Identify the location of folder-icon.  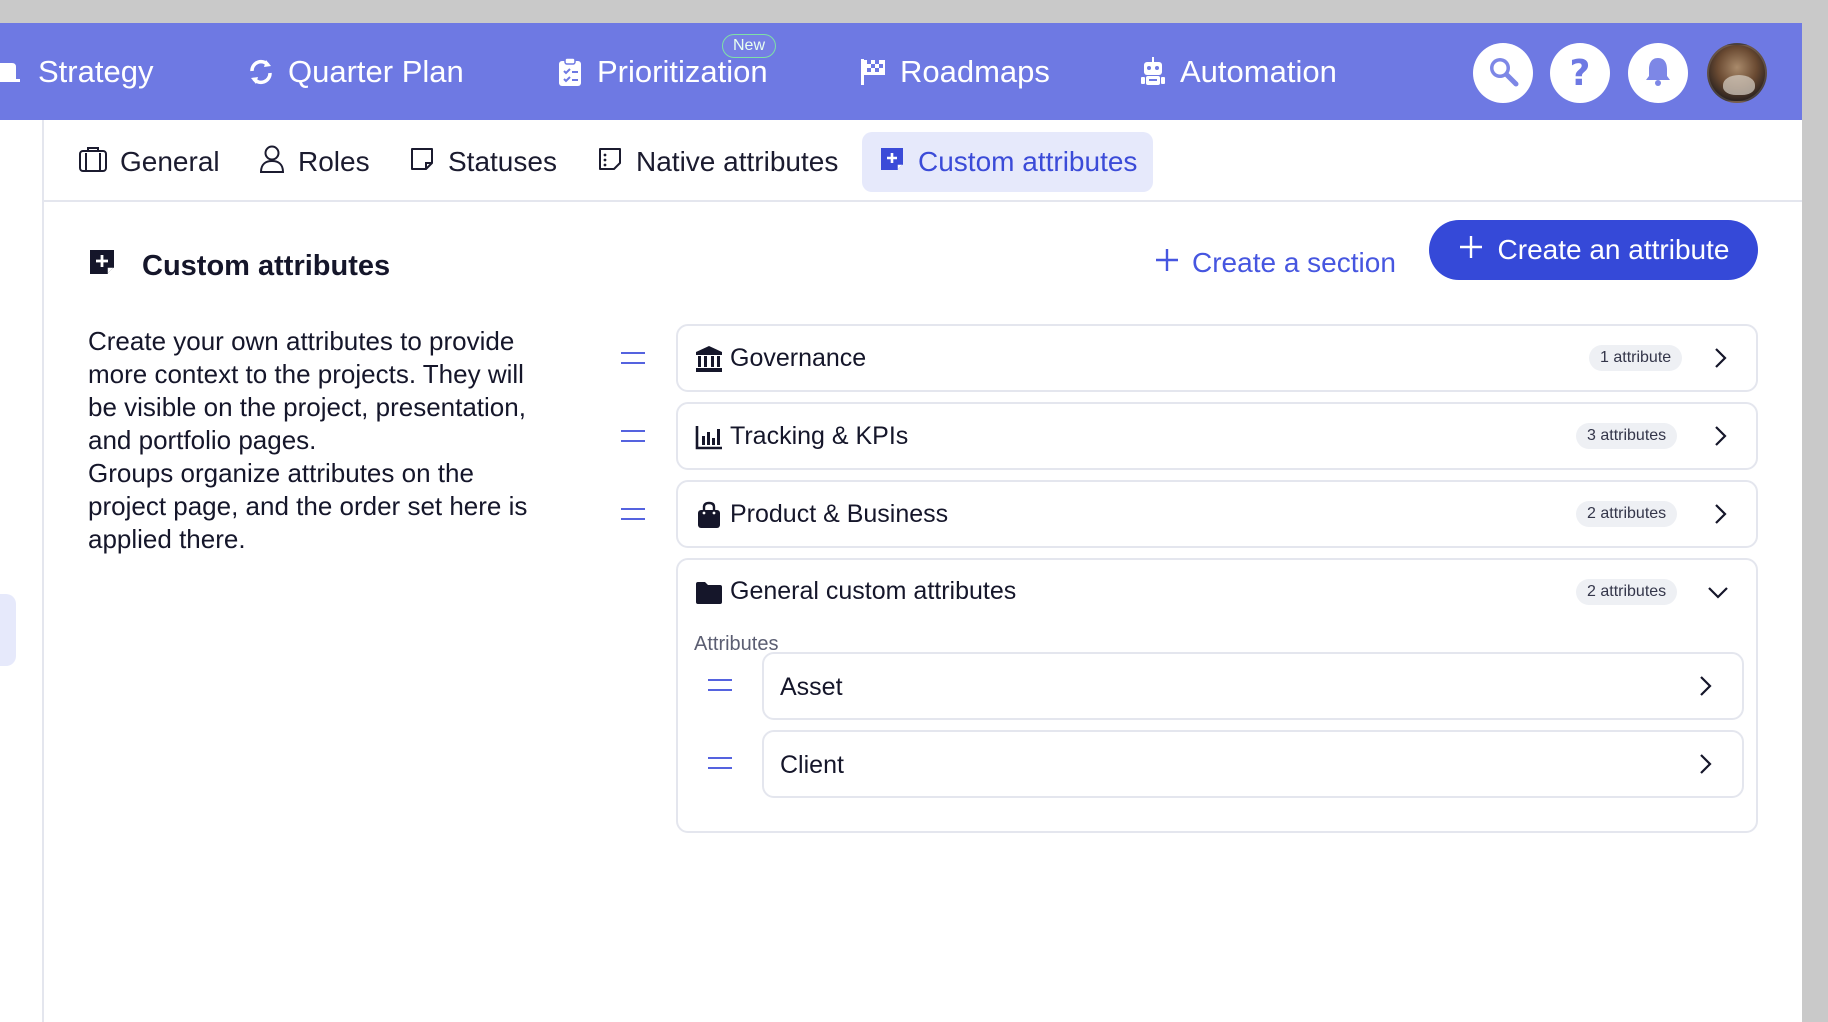
(709, 593).